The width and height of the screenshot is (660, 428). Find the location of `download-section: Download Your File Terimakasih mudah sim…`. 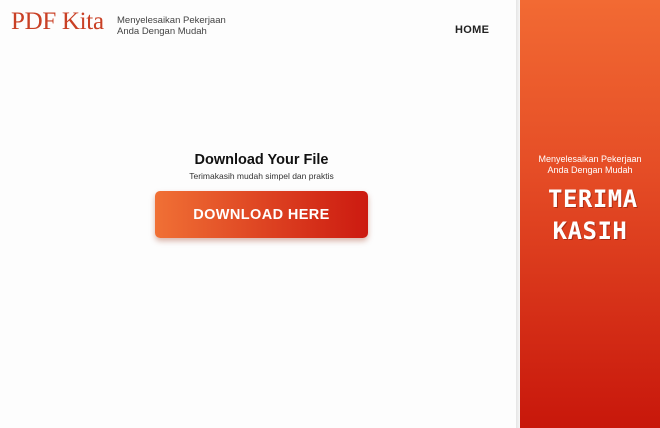

download-section: Download Your File Terimakasih mudah sim… is located at coordinates (261, 166).